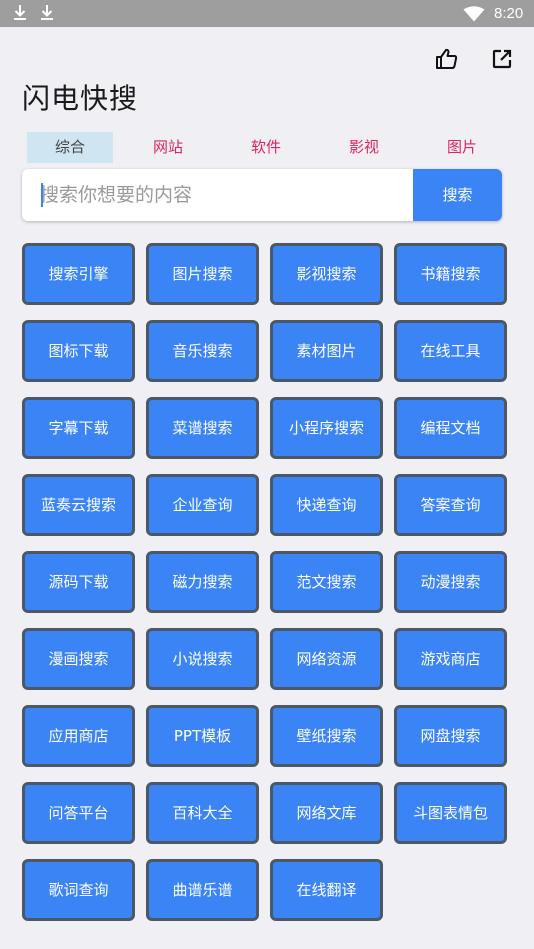 The image size is (534, 949). What do you see at coordinates (78, 505) in the screenshot?
I see `category-button: 蓝奏云搜索` at bounding box center [78, 505].